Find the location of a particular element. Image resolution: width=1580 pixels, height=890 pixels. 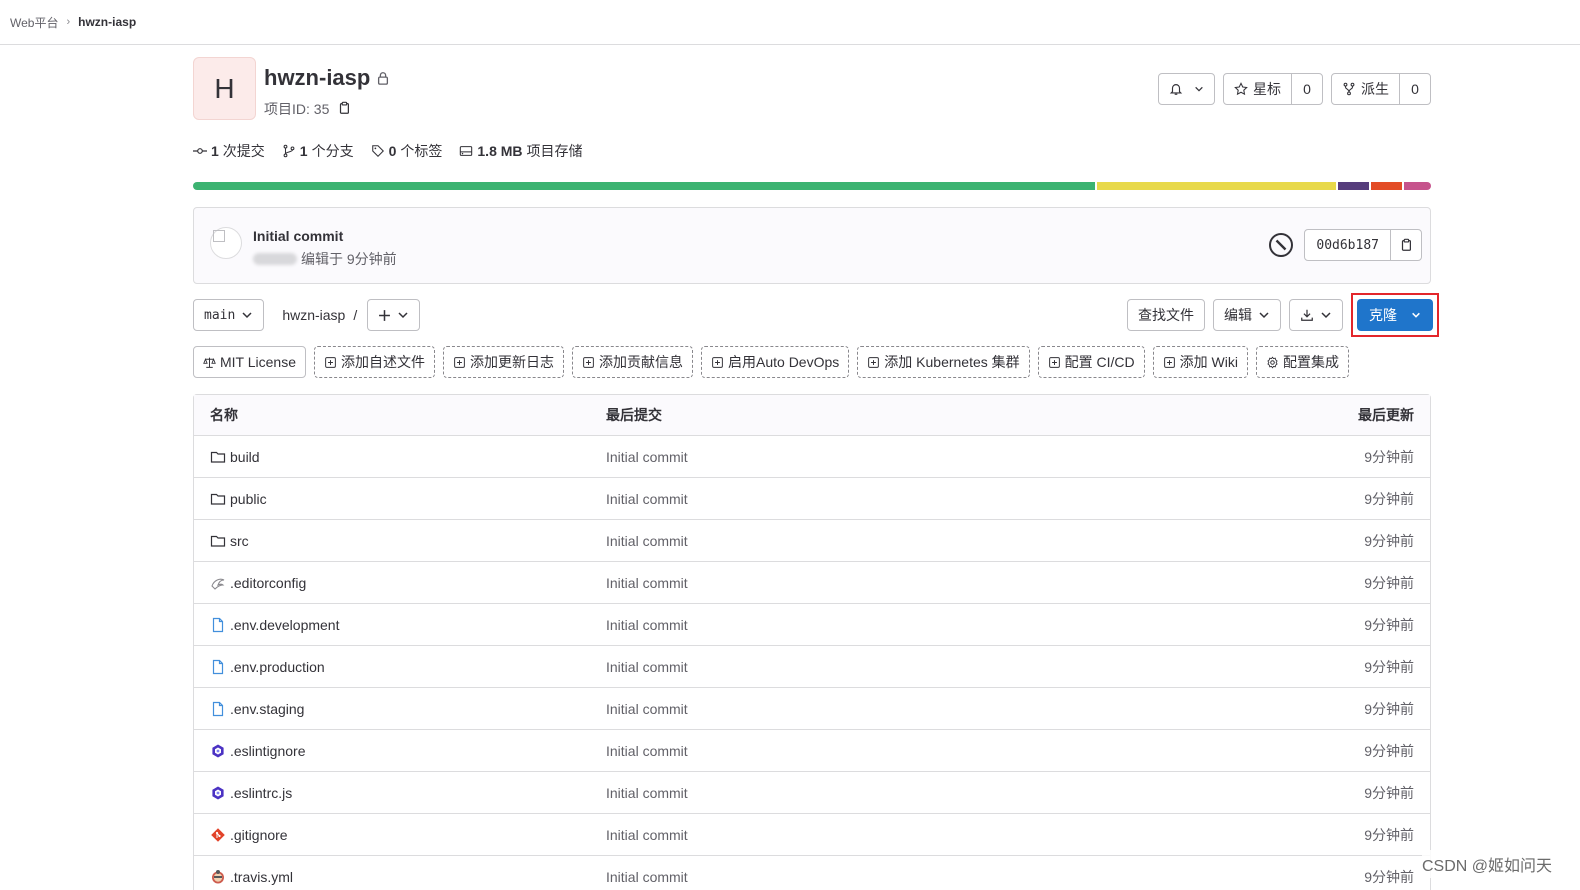

quick-link-2: 添加更新日志 is located at coordinates (503, 362).